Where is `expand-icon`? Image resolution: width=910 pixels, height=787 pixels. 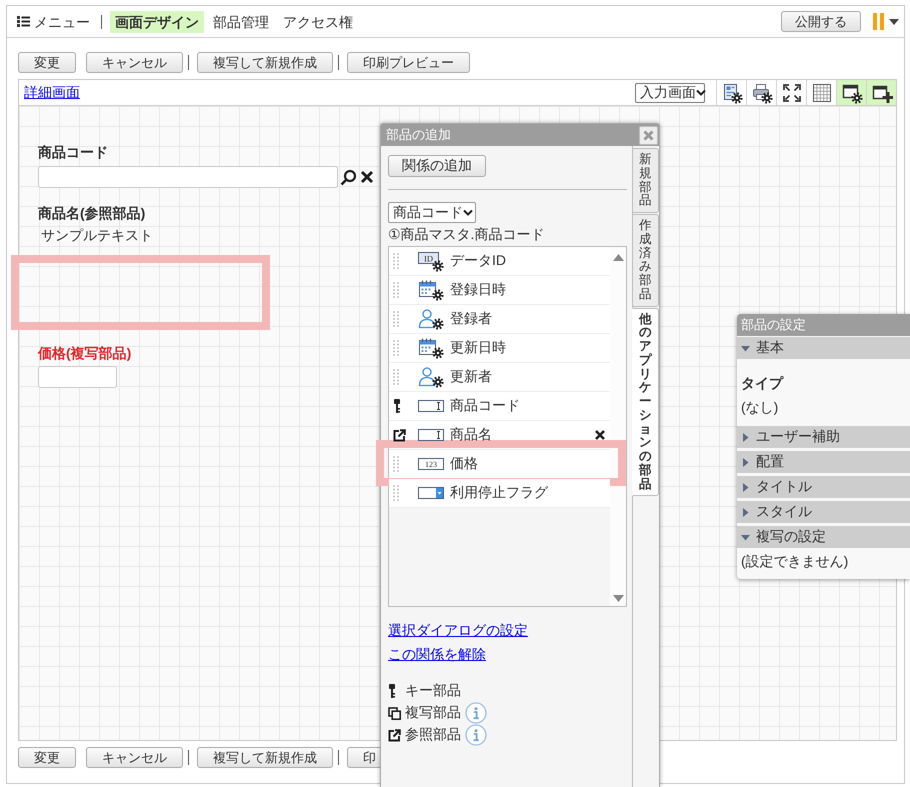
expand-icon is located at coordinates (791, 93).